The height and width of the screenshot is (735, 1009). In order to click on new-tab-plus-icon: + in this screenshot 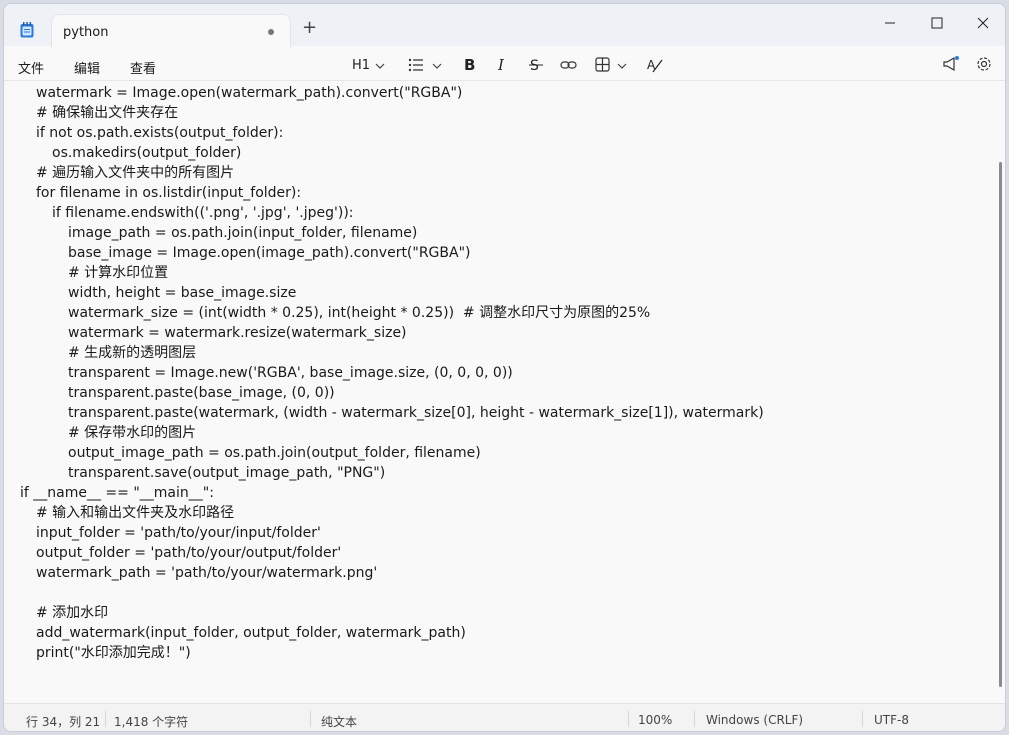, I will do `click(309, 28)`.